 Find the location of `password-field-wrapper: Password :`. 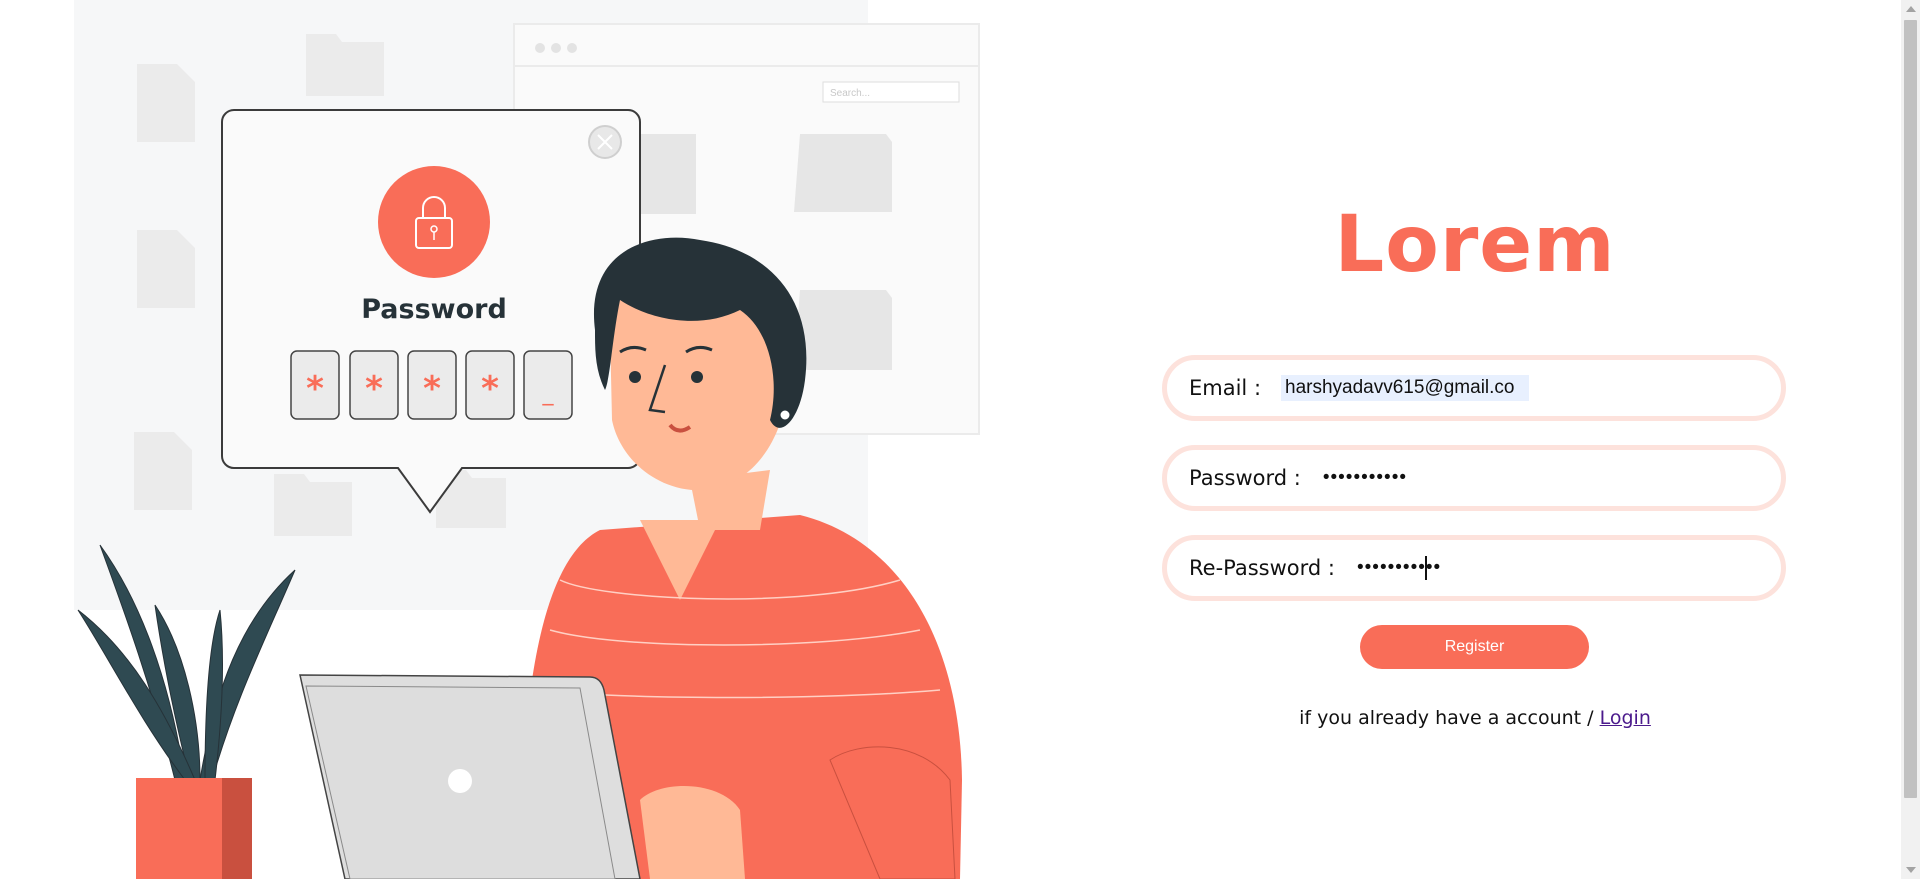

password-field-wrapper: Password : is located at coordinates (1474, 478).